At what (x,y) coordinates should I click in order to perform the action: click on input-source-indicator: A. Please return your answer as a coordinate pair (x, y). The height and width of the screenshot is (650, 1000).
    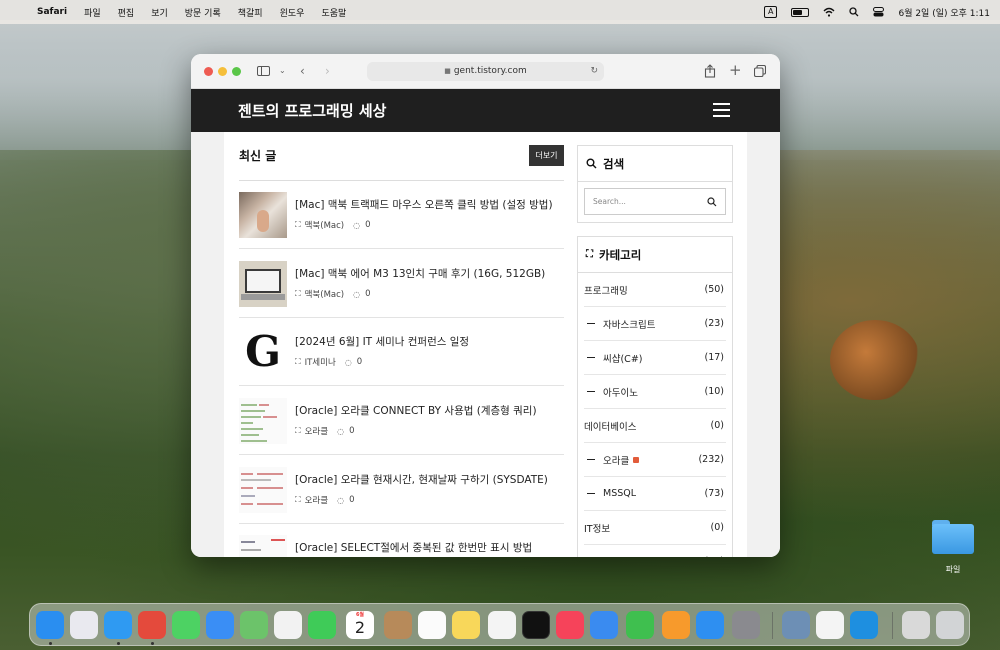
    Looking at the image, I should click on (770, 12).